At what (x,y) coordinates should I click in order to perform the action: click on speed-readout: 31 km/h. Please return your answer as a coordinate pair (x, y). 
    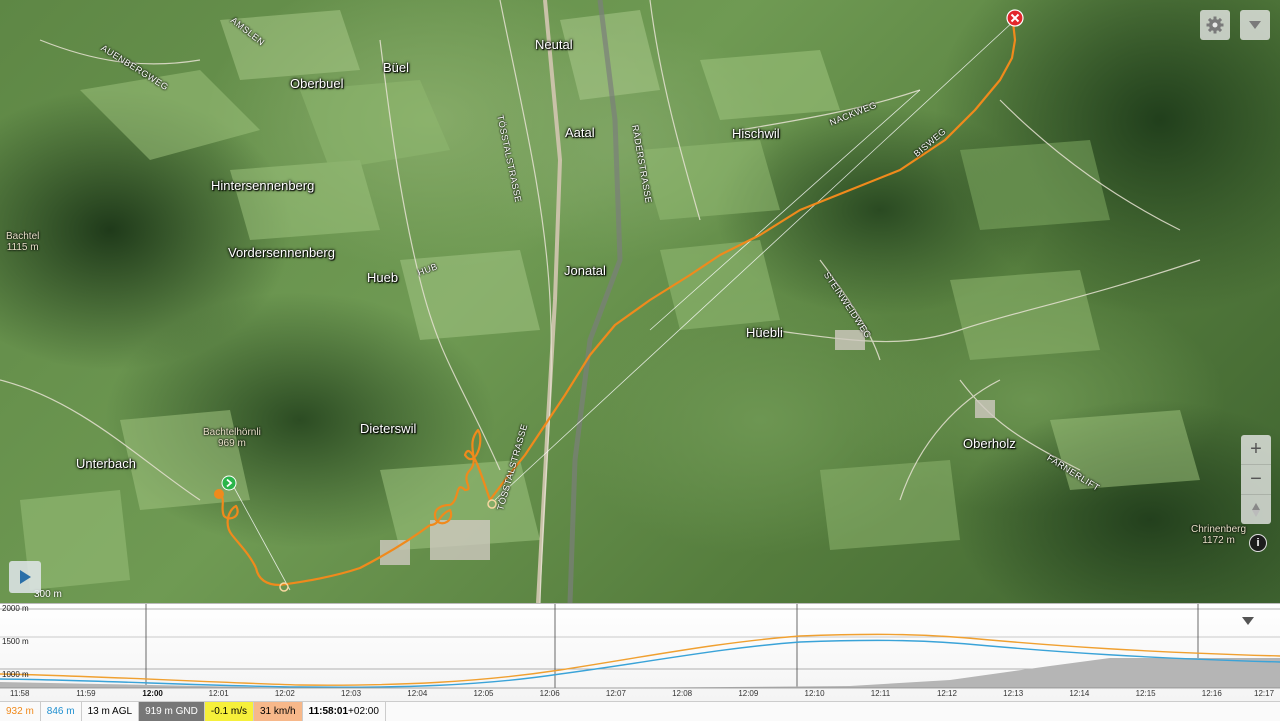
    Looking at the image, I should click on (278, 711).